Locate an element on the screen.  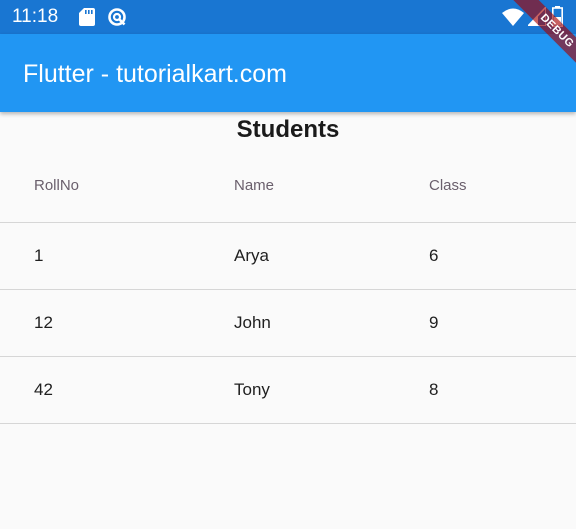
status-bar: 11:18 is located at coordinates (288, 17).